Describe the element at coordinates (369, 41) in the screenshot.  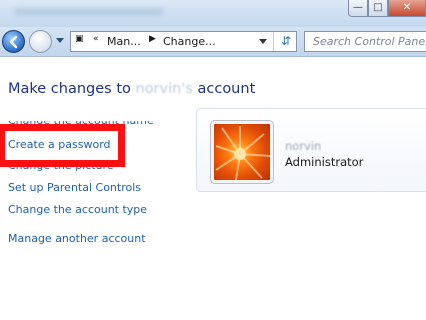
I see `search-placeholder: Search Control Panel` at that location.